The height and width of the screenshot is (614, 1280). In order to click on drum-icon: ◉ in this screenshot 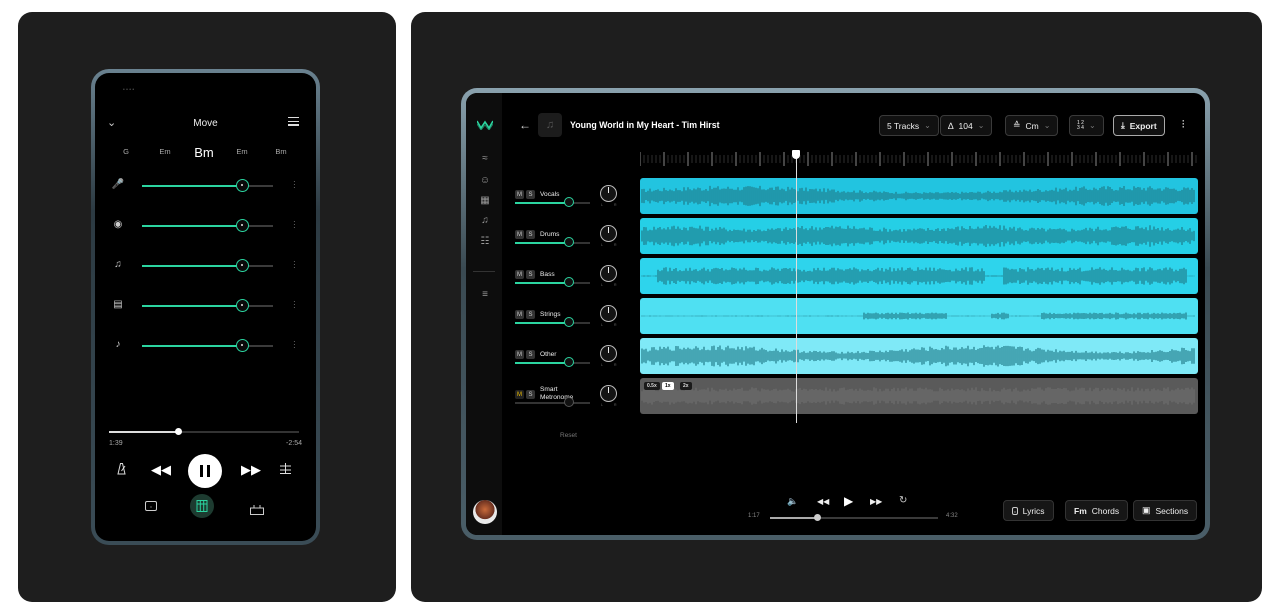, I will do `click(118, 224)`.